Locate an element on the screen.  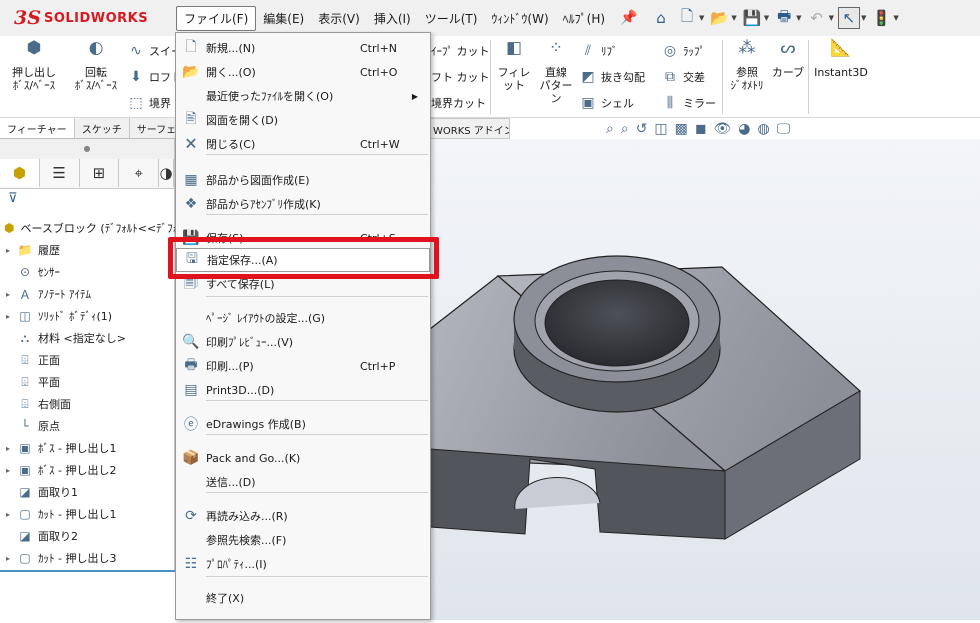
undo-icon: ↶ is located at coordinates (817, 18).